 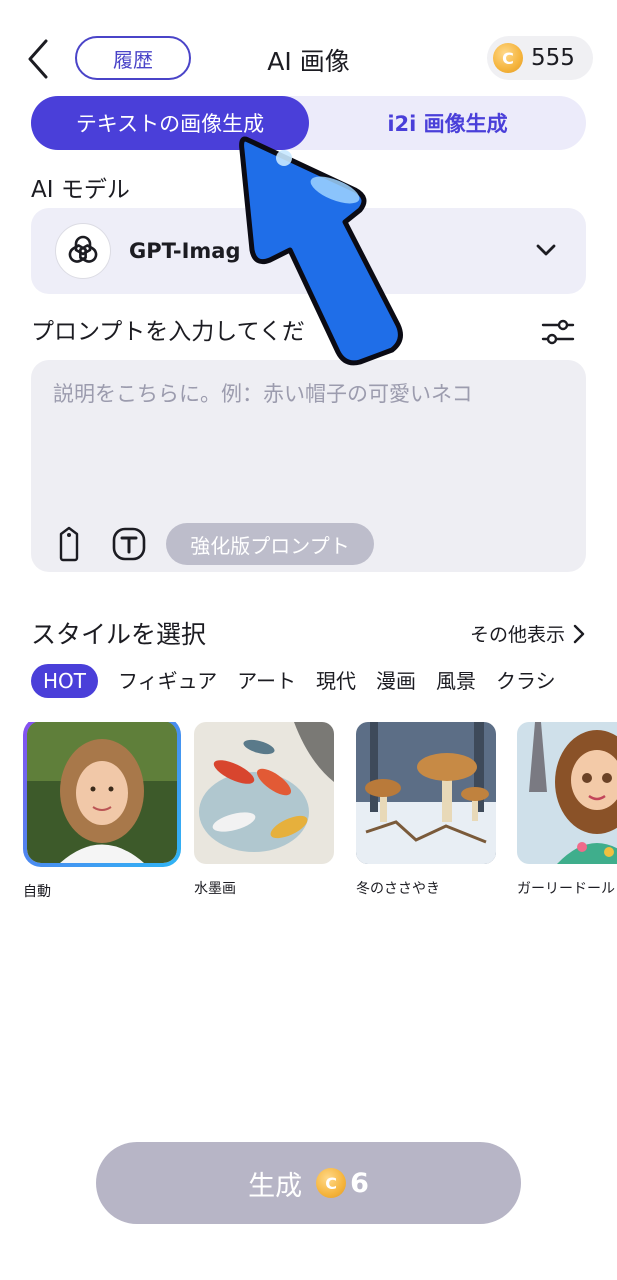 I want to click on tab-image-to-image: i2i 画像生成, so click(x=447, y=123).